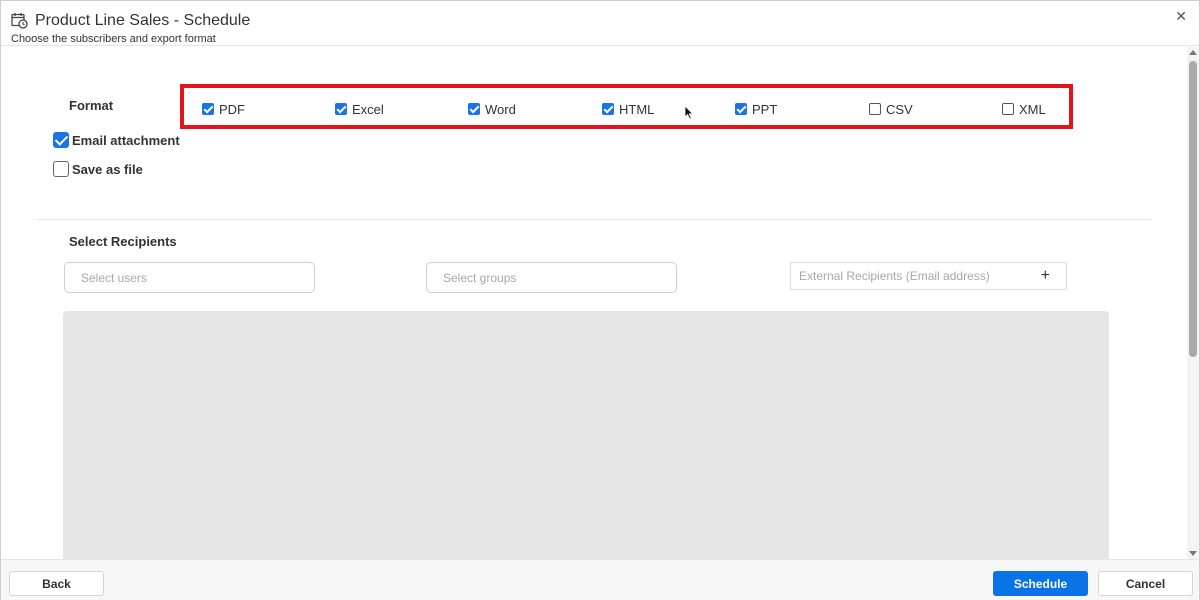 The height and width of the screenshot is (600, 1200). Describe the element at coordinates (126, 140) in the screenshot. I see `email-attachment-label: Email attachment` at that location.